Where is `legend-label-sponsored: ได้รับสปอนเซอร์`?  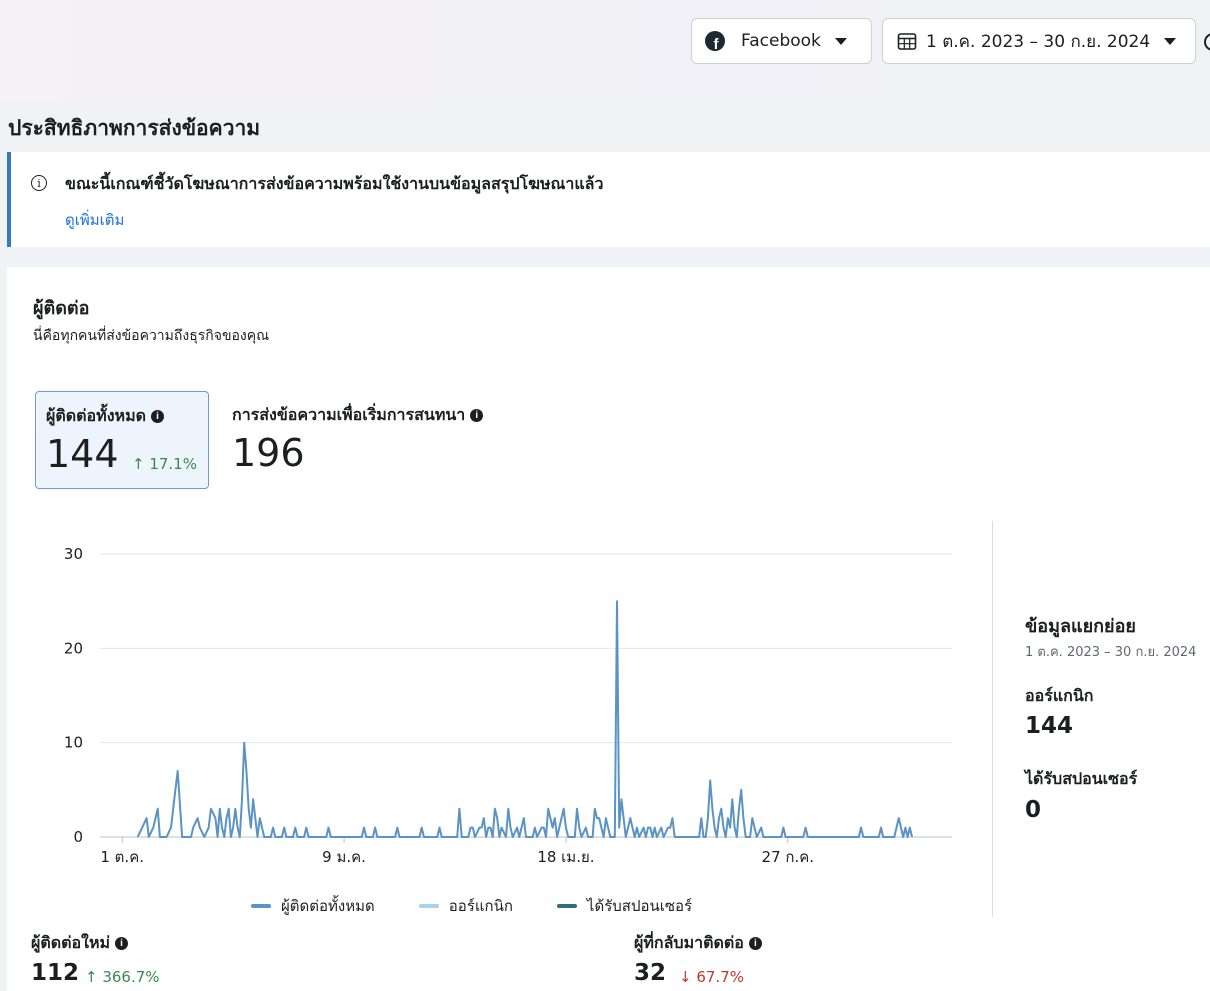 legend-label-sponsored: ได้รับสปอนเซอร์ is located at coordinates (639, 906).